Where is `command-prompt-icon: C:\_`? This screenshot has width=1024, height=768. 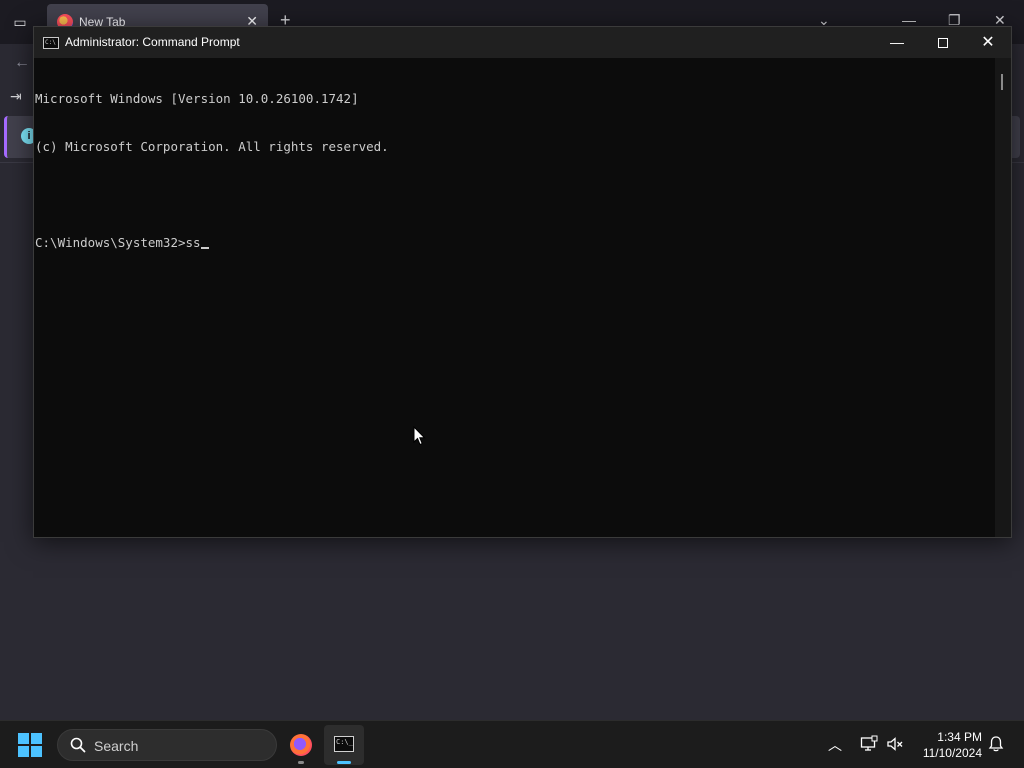 command-prompt-icon: C:\_ is located at coordinates (344, 744).